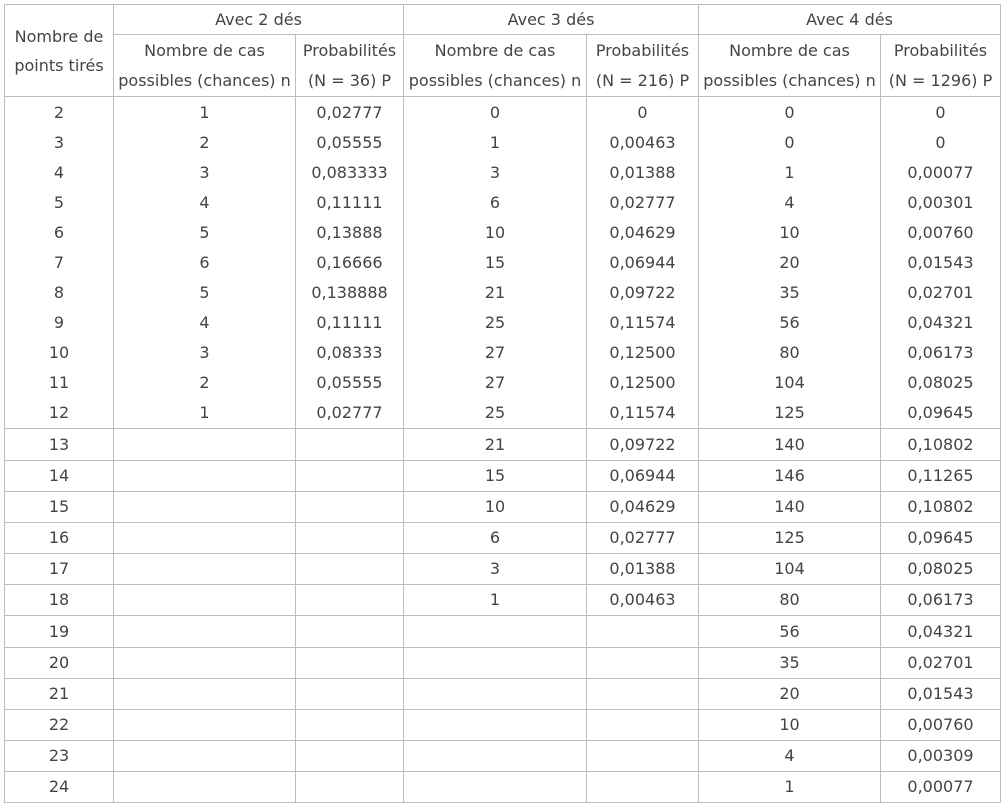 Image resolution: width=1006 pixels, height=803 pixels. What do you see at coordinates (349, 173) in the screenshot?
I see `cell-prob-2-dice: 0,083333` at bounding box center [349, 173].